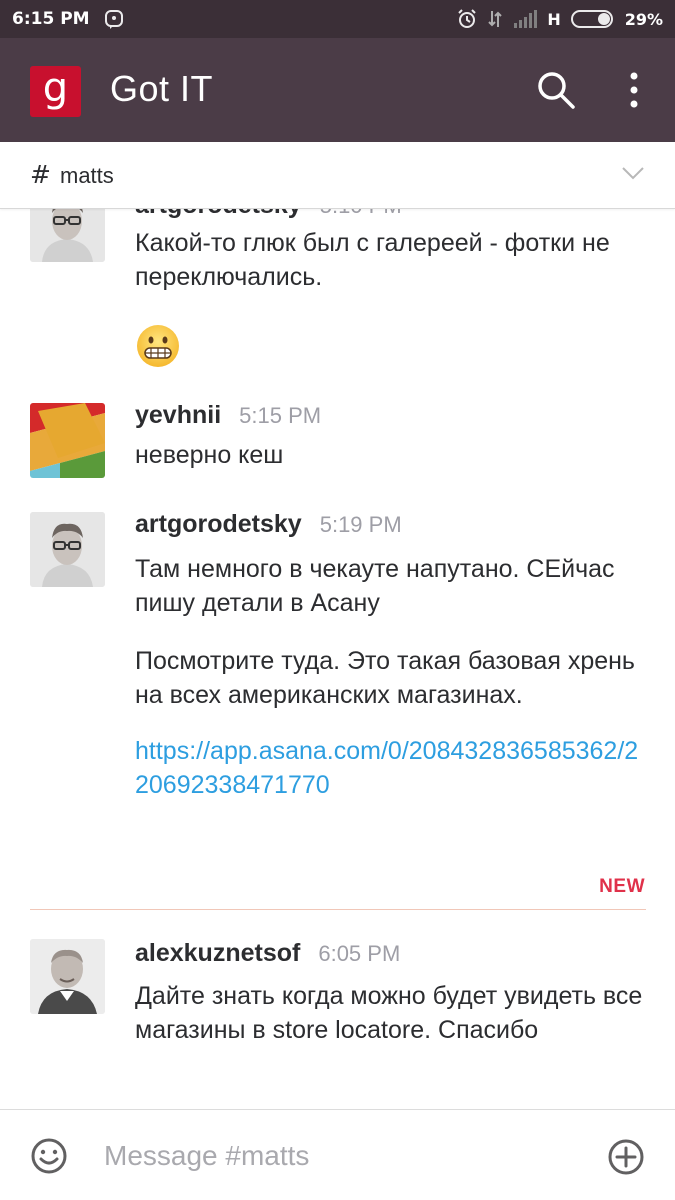 Image resolution: width=675 pixels, height=1200 pixels. I want to click on message-author: alexkuznetsof, so click(217, 953).